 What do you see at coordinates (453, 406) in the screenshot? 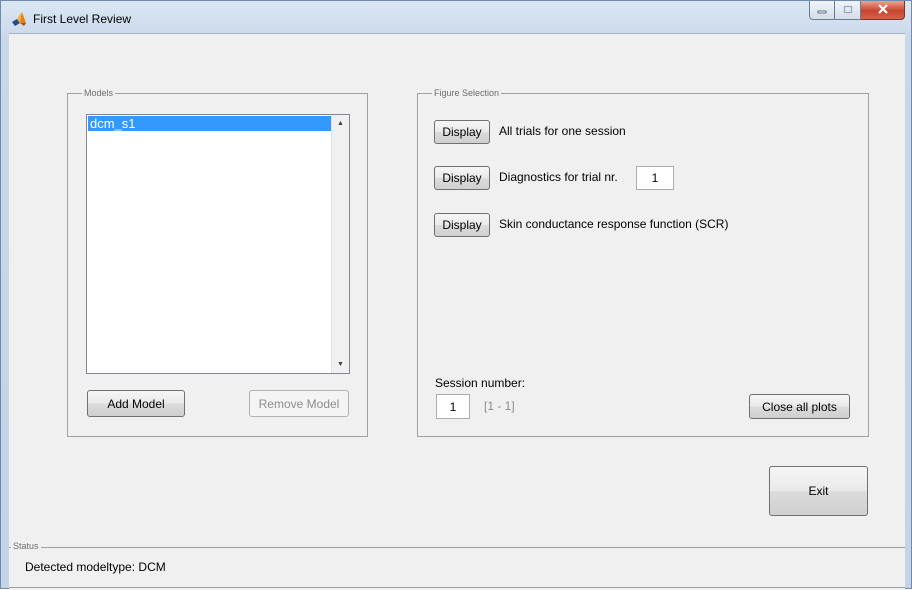
I see `session-number-input: 1` at bounding box center [453, 406].